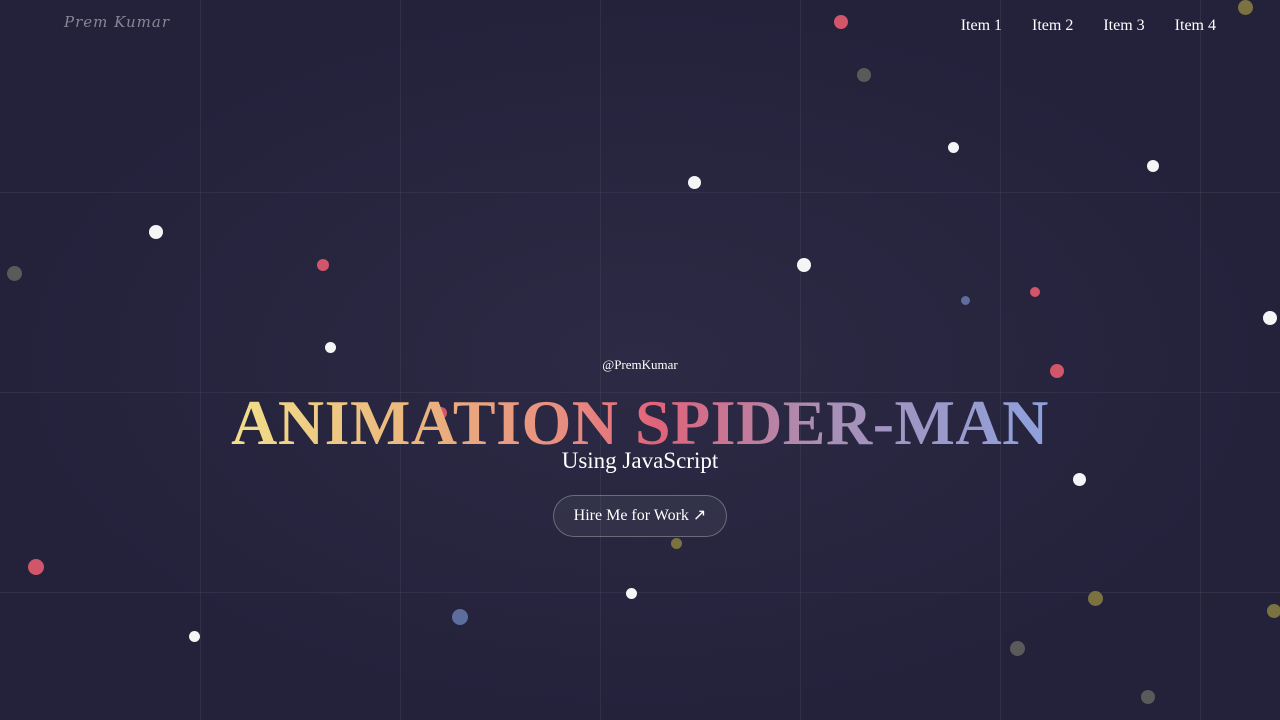  What do you see at coordinates (1195, 26) in the screenshot?
I see `nav-item-4: Item 4` at bounding box center [1195, 26].